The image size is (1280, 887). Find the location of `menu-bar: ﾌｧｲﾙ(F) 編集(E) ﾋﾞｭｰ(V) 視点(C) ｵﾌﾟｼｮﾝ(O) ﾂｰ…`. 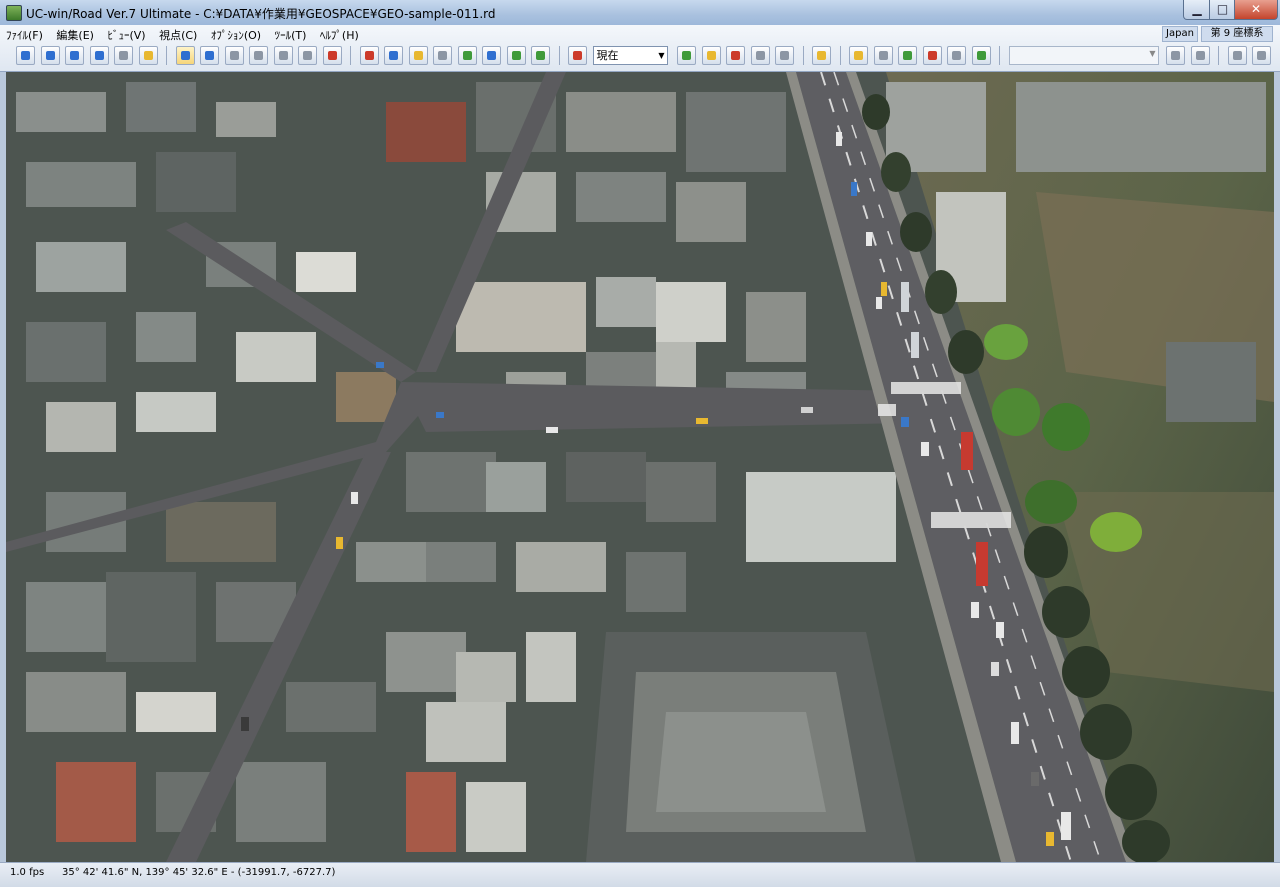

menu-bar: ﾌｧｲﾙ(F) 編集(E) ﾋﾞｭｰ(V) 視点(C) ｵﾌﾟｼｮﾝ(O) ﾂｰ… is located at coordinates (187, 35).